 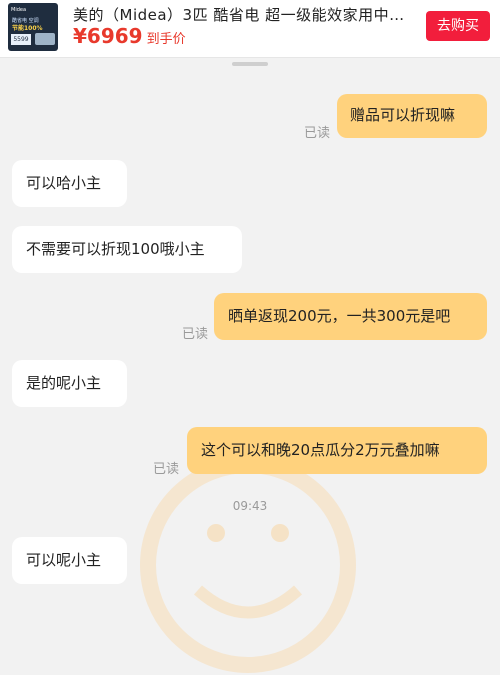 What do you see at coordinates (21, 39) in the screenshot?
I see `thumbnail-price: 5599` at bounding box center [21, 39].